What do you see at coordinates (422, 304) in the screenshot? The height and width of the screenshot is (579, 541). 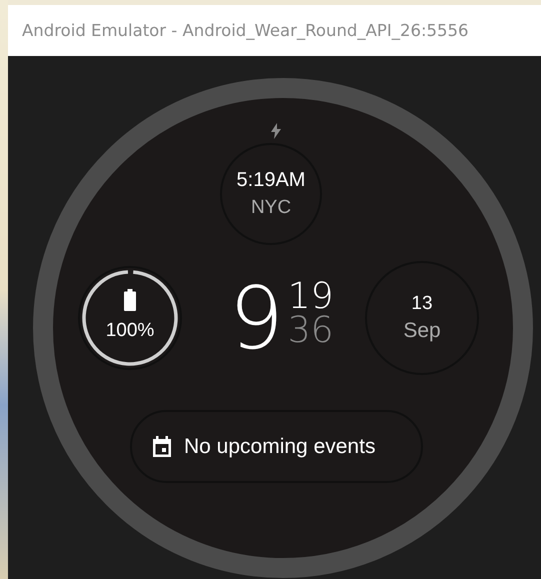 I see `day-number: 13` at bounding box center [422, 304].